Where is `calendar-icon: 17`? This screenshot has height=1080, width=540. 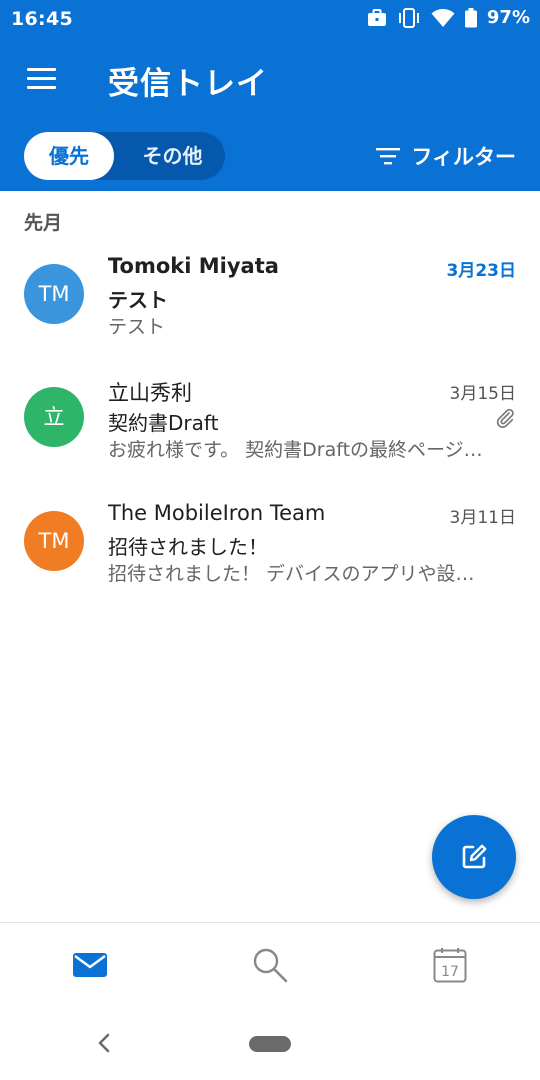 calendar-icon: 17 is located at coordinates (450, 965).